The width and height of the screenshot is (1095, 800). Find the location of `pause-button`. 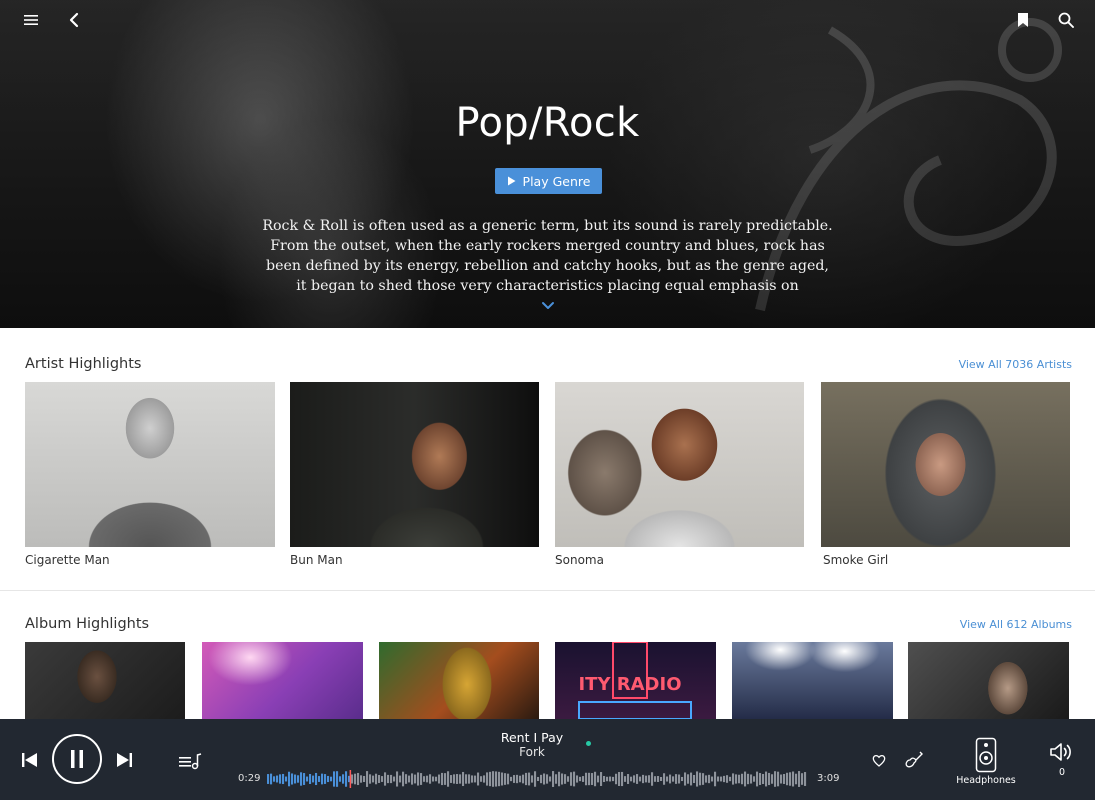

pause-button is located at coordinates (77, 759).